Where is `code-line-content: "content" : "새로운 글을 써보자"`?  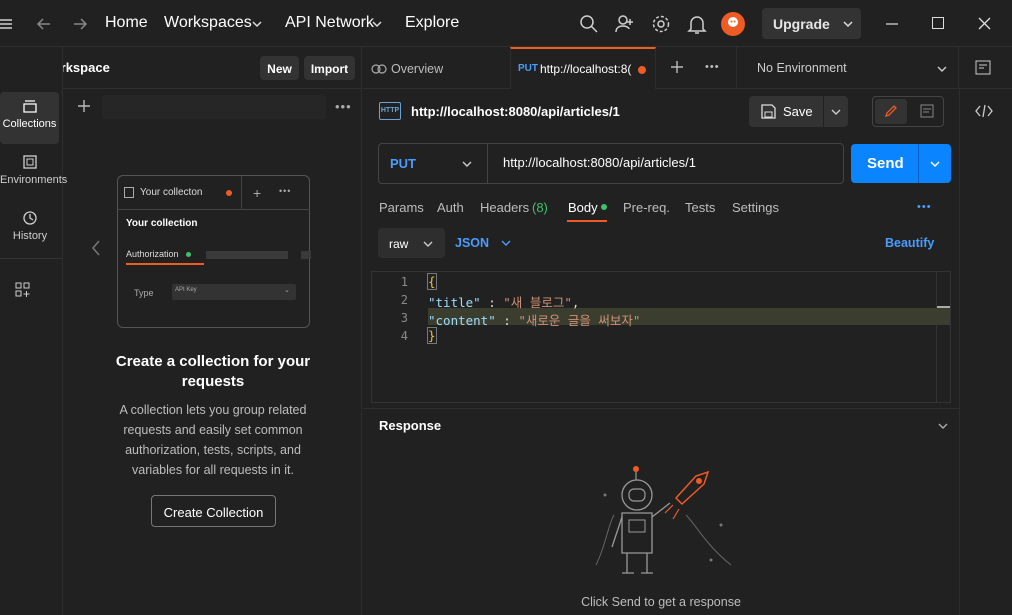 code-line-content: "content" : "새로운 글을 써보자" is located at coordinates (534, 319).